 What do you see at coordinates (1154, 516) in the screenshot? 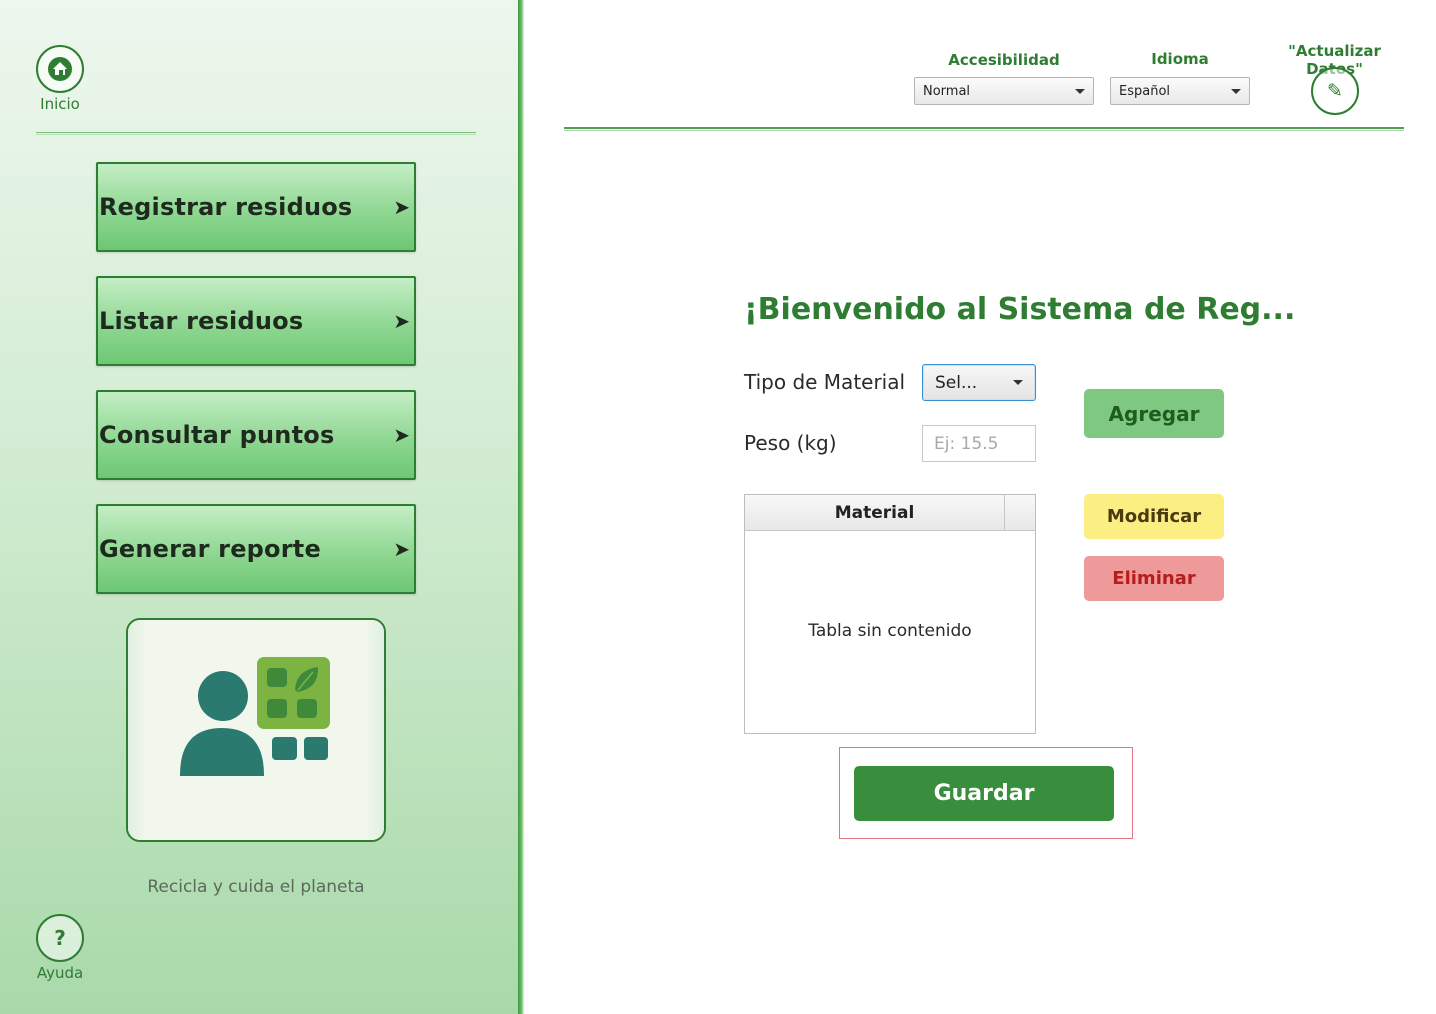
I see `modify-button: Modificar` at bounding box center [1154, 516].